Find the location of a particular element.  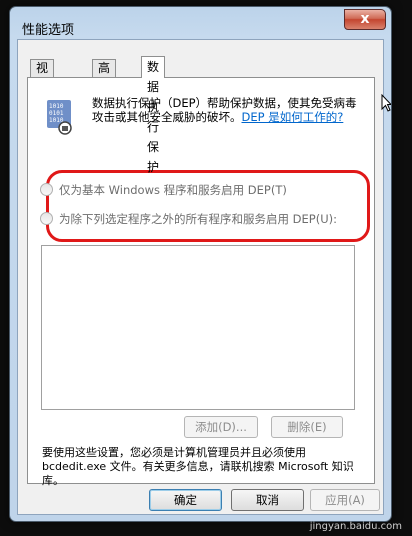

ok-button: 确定 is located at coordinates (185, 500).